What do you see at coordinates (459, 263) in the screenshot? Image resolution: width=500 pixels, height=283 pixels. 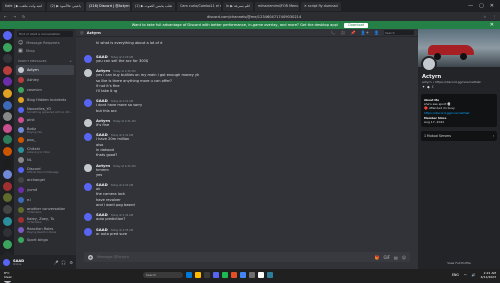 I see `view-full-profile-link: View Full Profile` at bounding box center [459, 263].